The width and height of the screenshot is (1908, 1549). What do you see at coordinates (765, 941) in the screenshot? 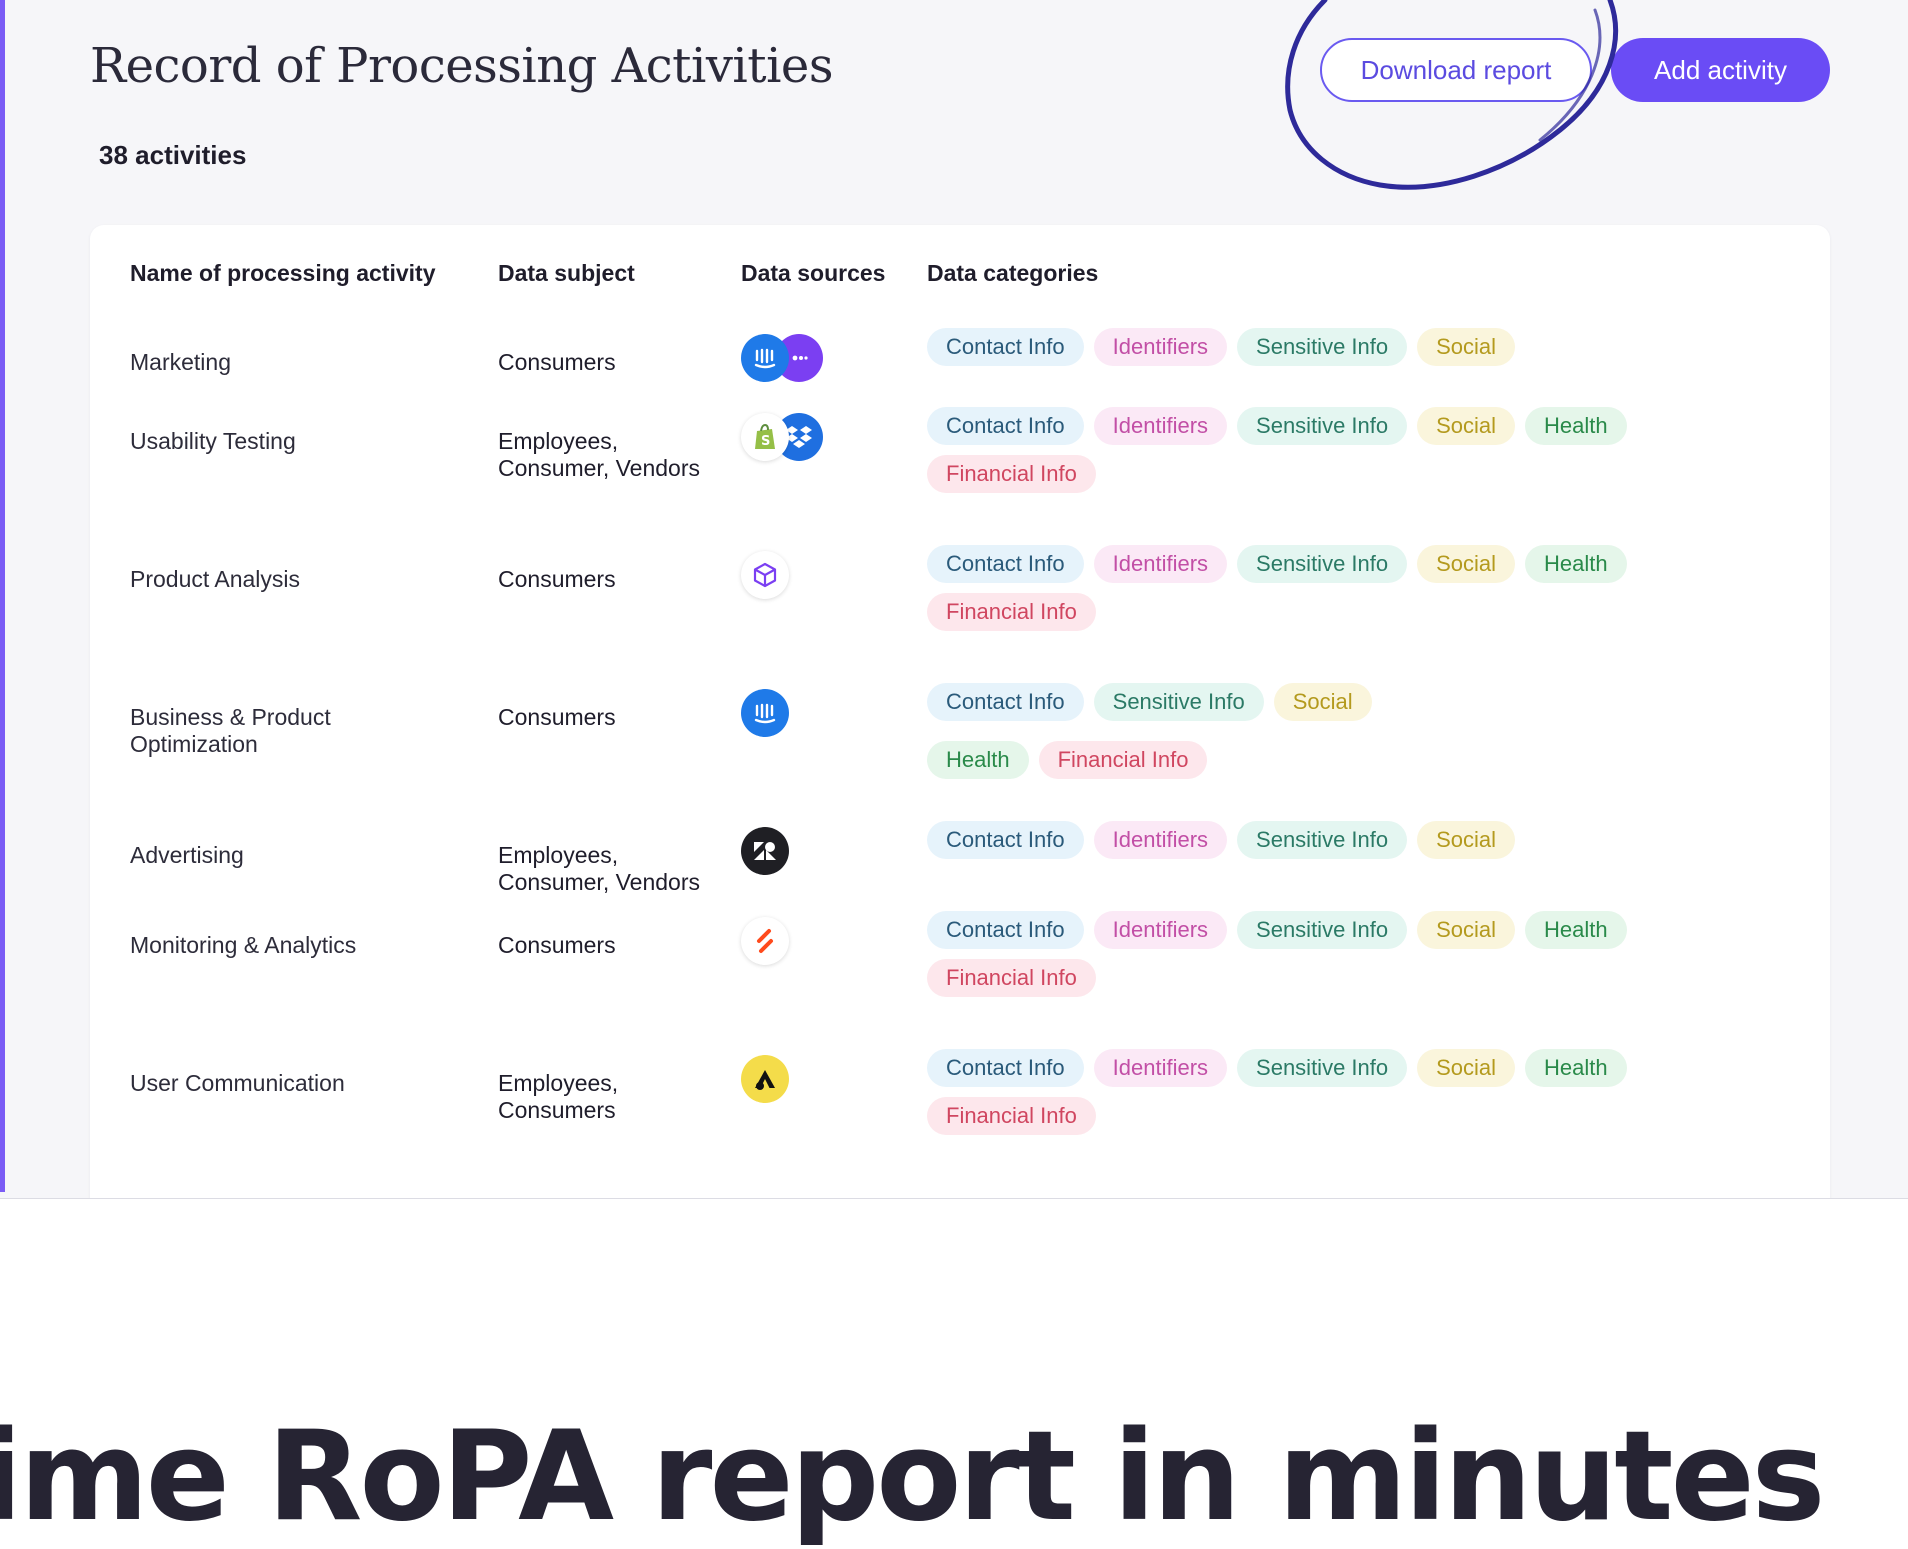
I see `zapier-icon` at bounding box center [765, 941].